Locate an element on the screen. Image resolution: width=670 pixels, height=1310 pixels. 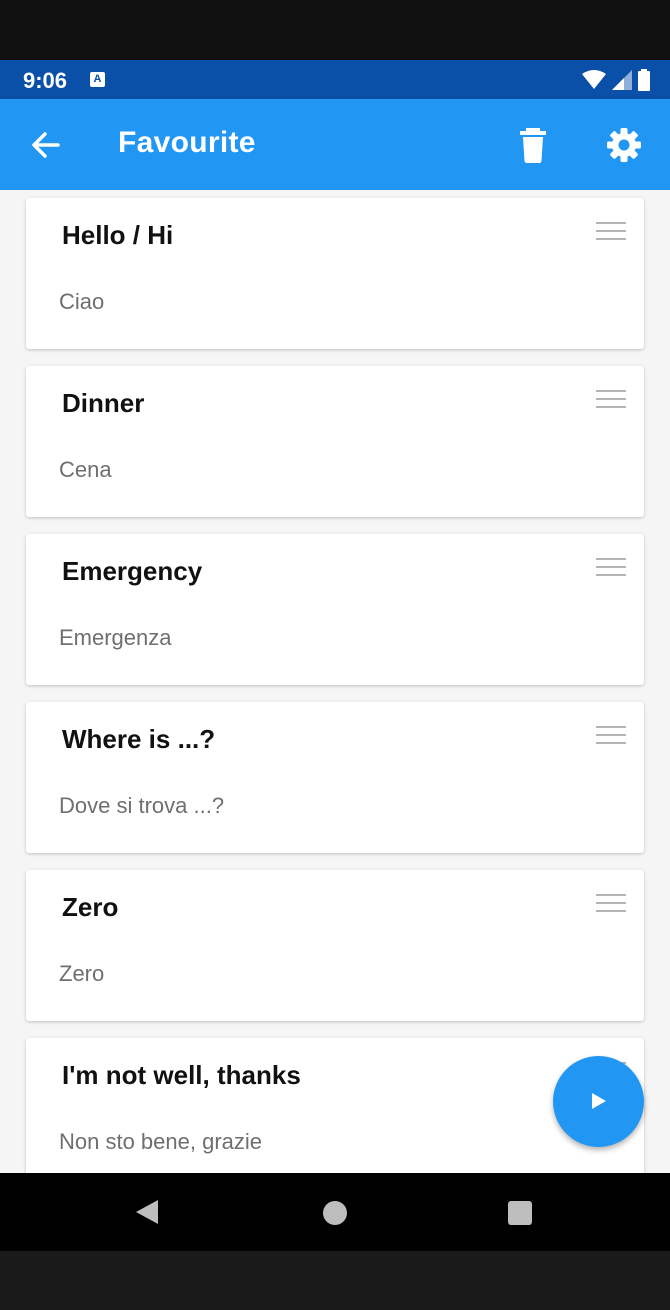
phrase-text: Hello / Hi is located at coordinates (118, 235).